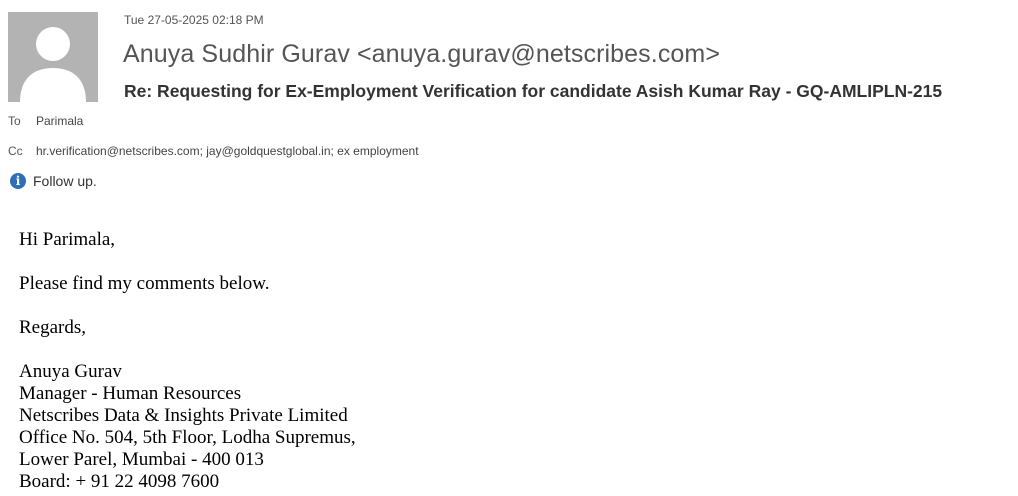 Image resolution: width=1018 pixels, height=496 pixels. I want to click on person-silhouette-icon, so click(53, 57).